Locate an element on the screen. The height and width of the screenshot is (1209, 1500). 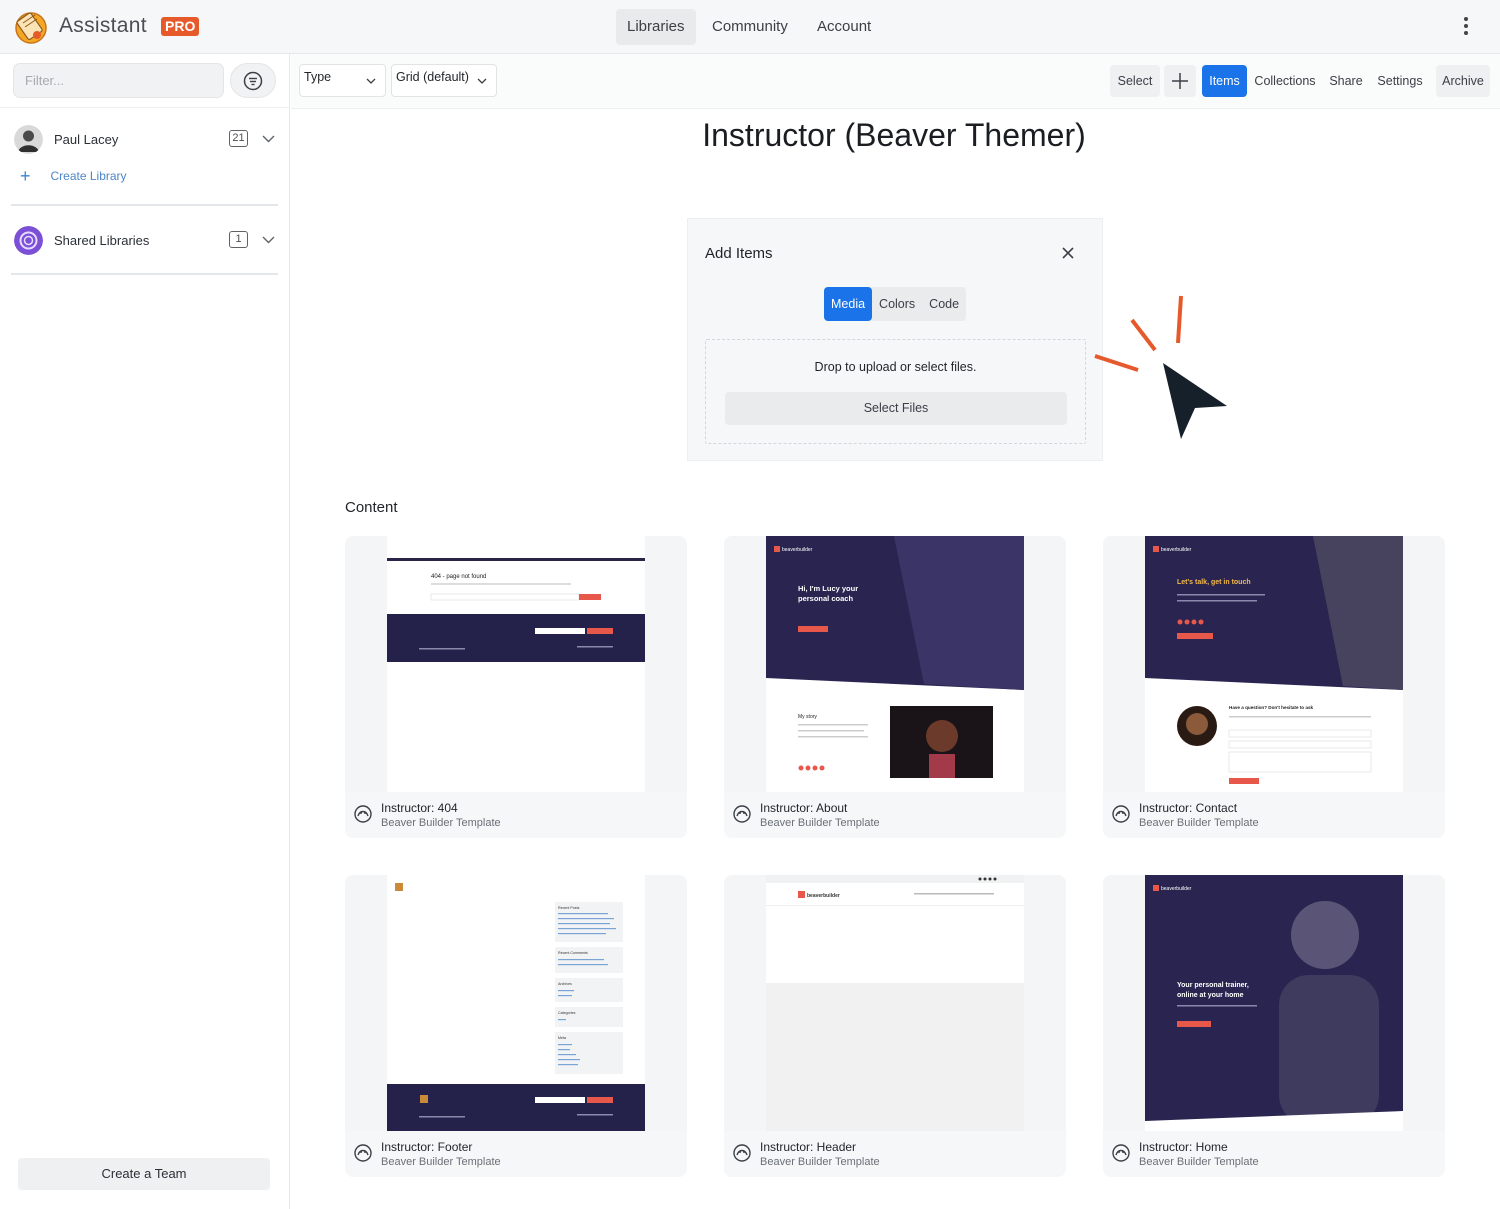
nav-tab-libraries: Libraries is located at coordinates (656, 27).